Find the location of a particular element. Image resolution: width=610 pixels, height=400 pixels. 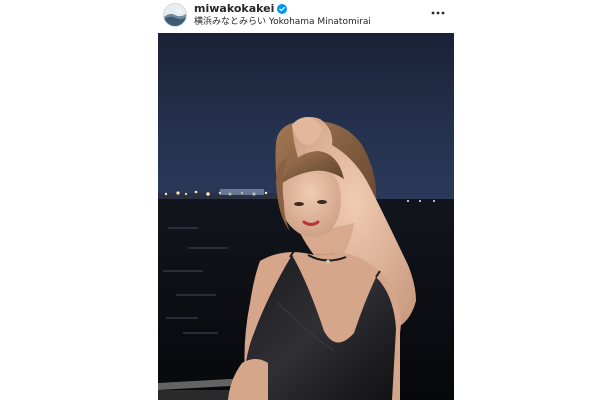

verified-badge-icon is located at coordinates (282, 9).